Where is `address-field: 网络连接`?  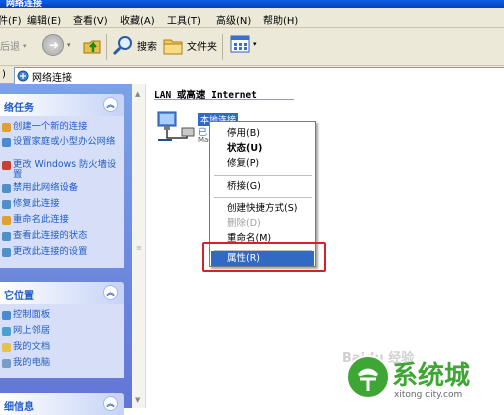
address-field: 网络连接 is located at coordinates (259, 76).